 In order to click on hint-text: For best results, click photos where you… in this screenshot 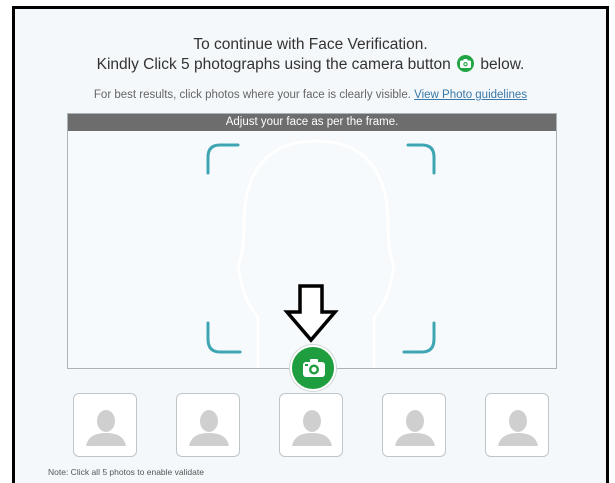, I will do `click(252, 95)`.